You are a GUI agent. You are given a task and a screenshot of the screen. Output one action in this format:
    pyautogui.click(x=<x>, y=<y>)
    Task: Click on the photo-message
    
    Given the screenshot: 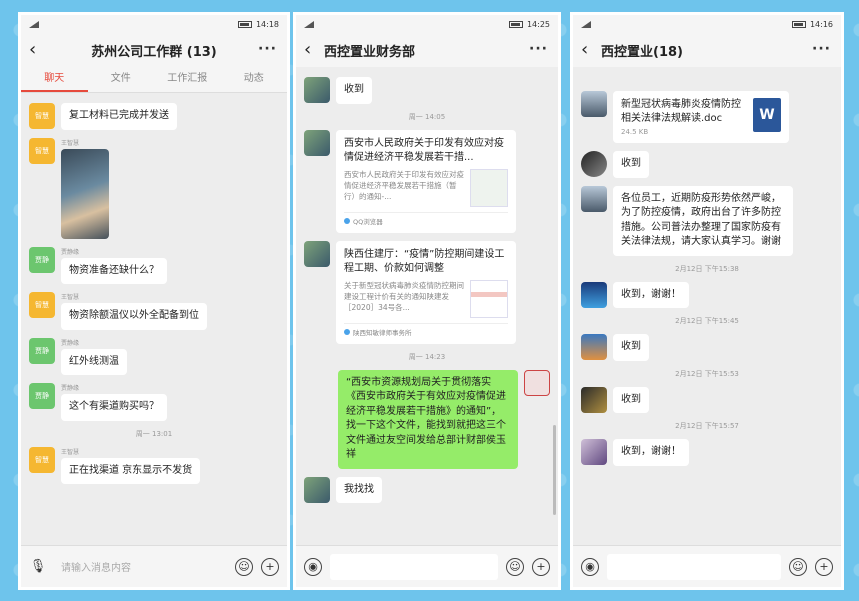 What is the action you would take?
    pyautogui.click(x=85, y=193)
    